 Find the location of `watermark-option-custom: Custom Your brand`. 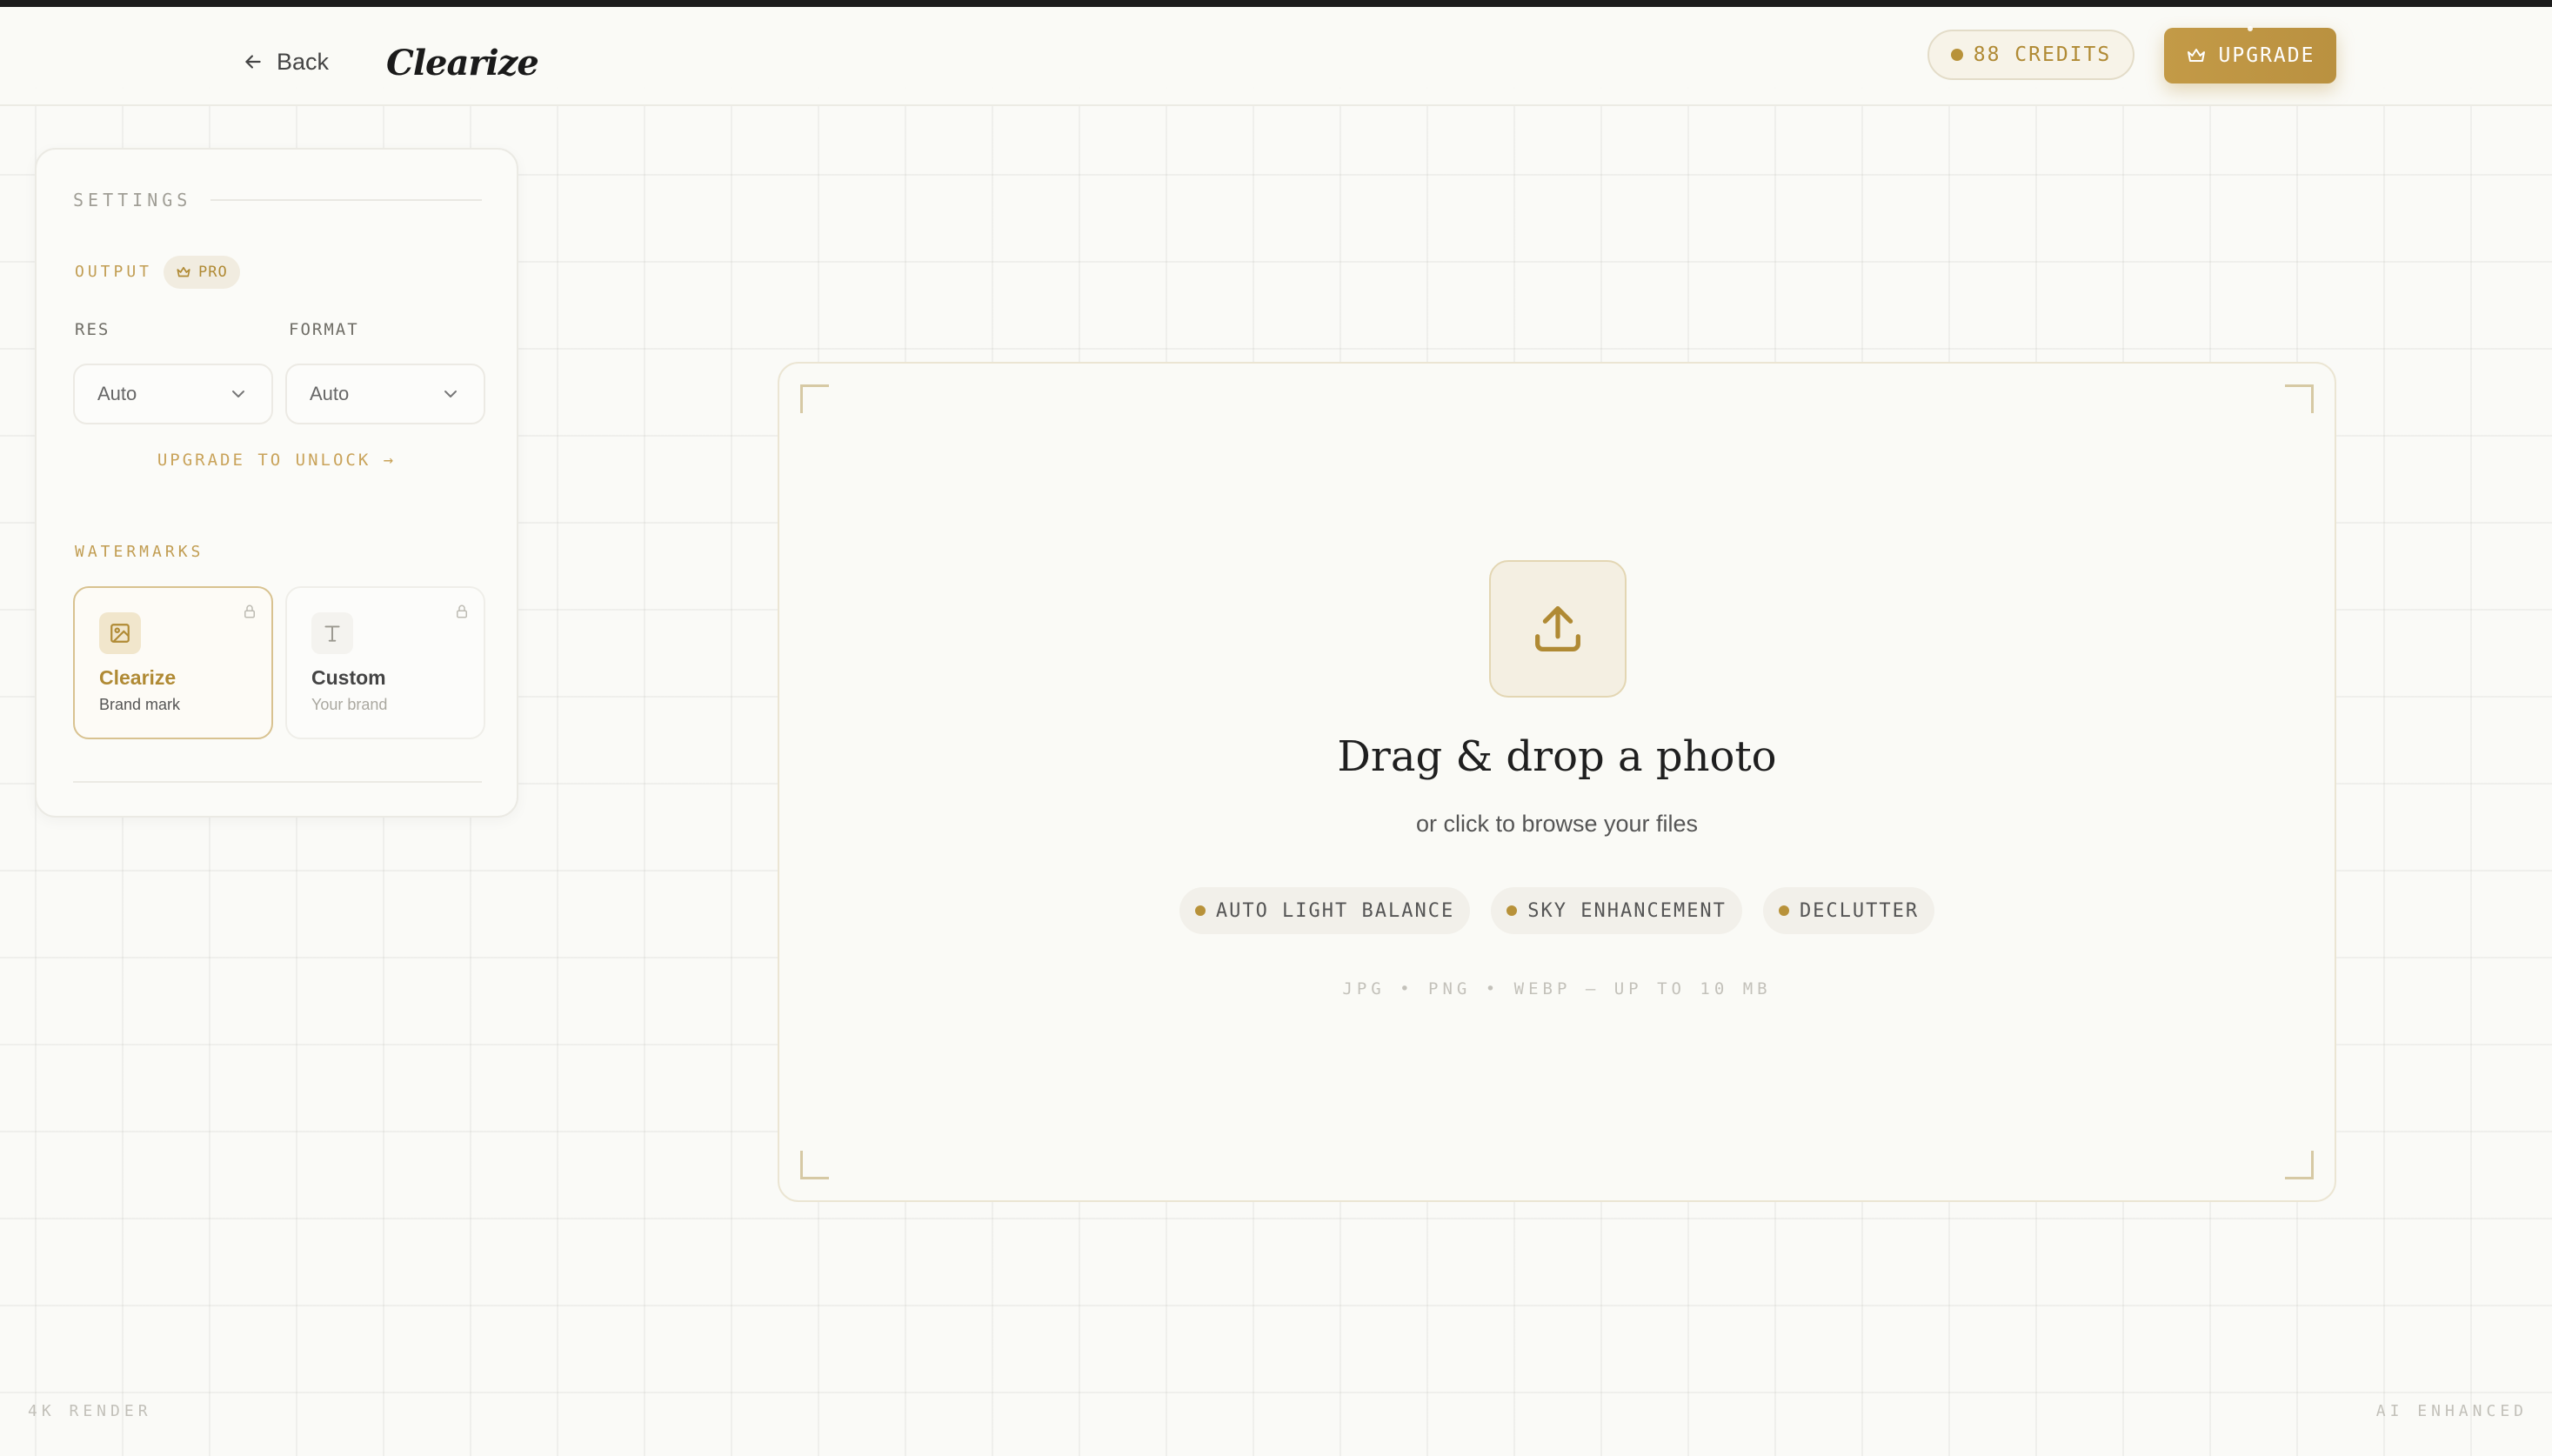

watermark-option-custom: Custom Your brand is located at coordinates (385, 662).